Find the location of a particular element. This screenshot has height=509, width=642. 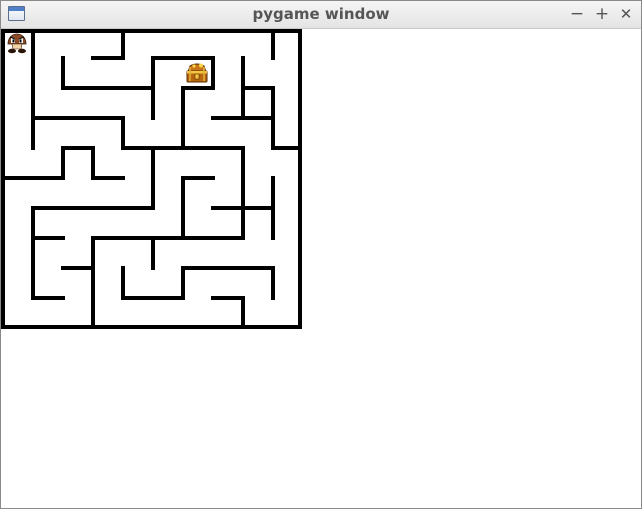

title-bar: pygame window − + ✕ is located at coordinates (321, 15).